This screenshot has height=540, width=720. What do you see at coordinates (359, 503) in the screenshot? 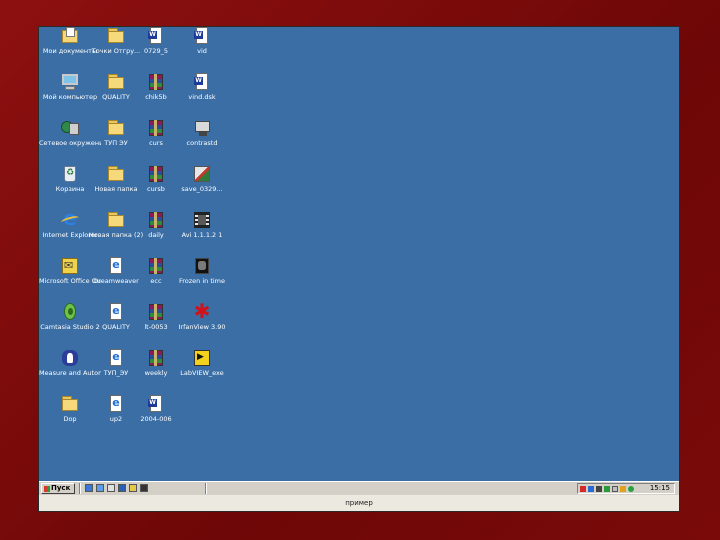
I see `caption: пример` at bounding box center [359, 503].